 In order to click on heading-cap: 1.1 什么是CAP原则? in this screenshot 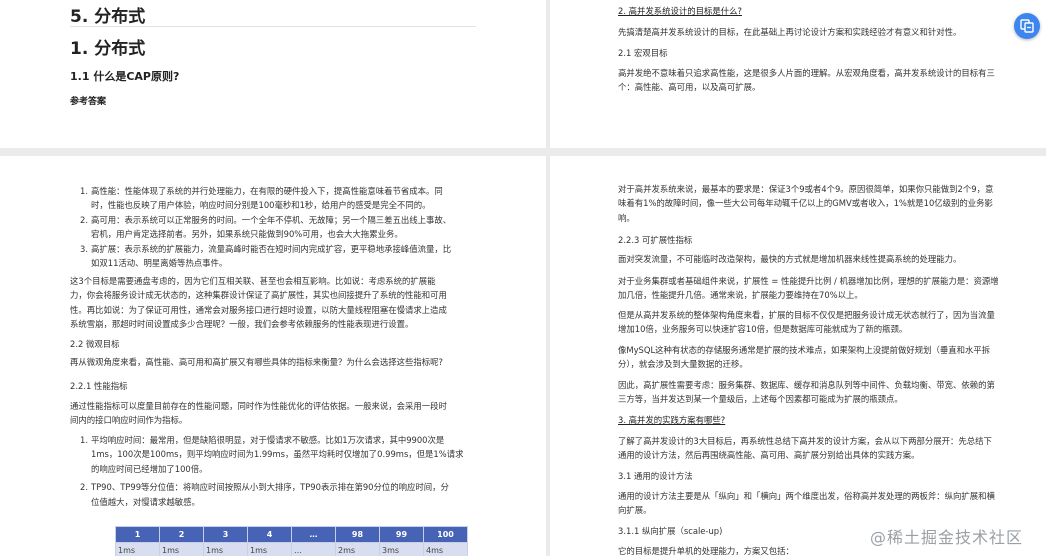, I will do `click(125, 76)`.